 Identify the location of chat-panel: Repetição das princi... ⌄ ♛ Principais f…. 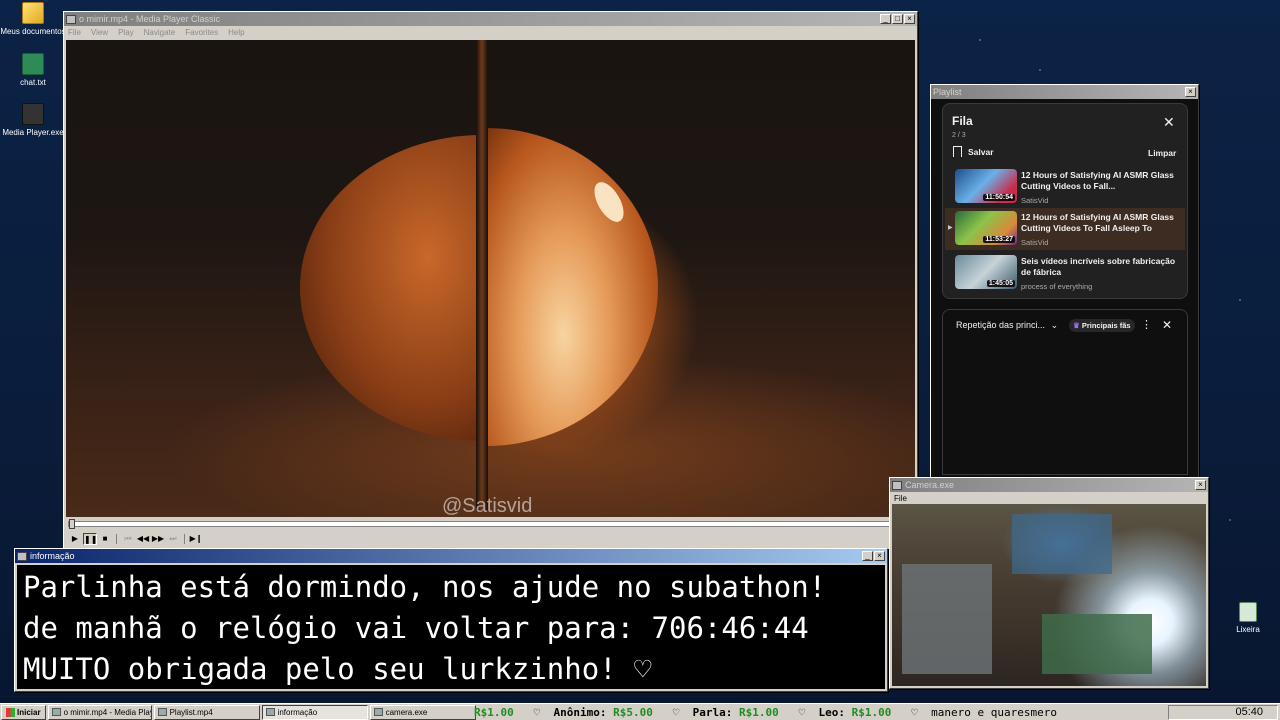
(1065, 392).